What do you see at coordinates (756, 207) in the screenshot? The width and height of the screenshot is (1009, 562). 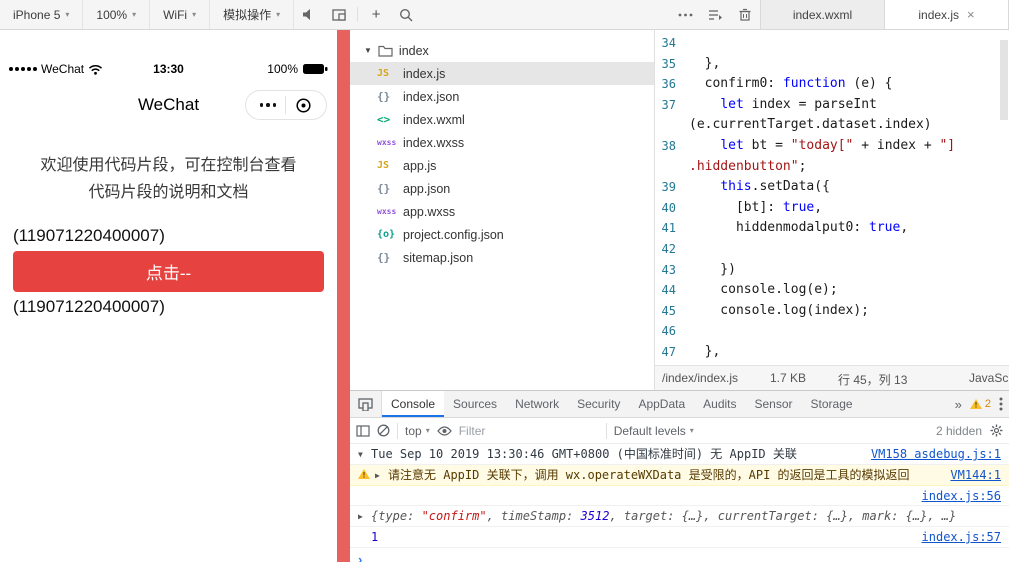 I see `code-text: [bt]: true,` at bounding box center [756, 207].